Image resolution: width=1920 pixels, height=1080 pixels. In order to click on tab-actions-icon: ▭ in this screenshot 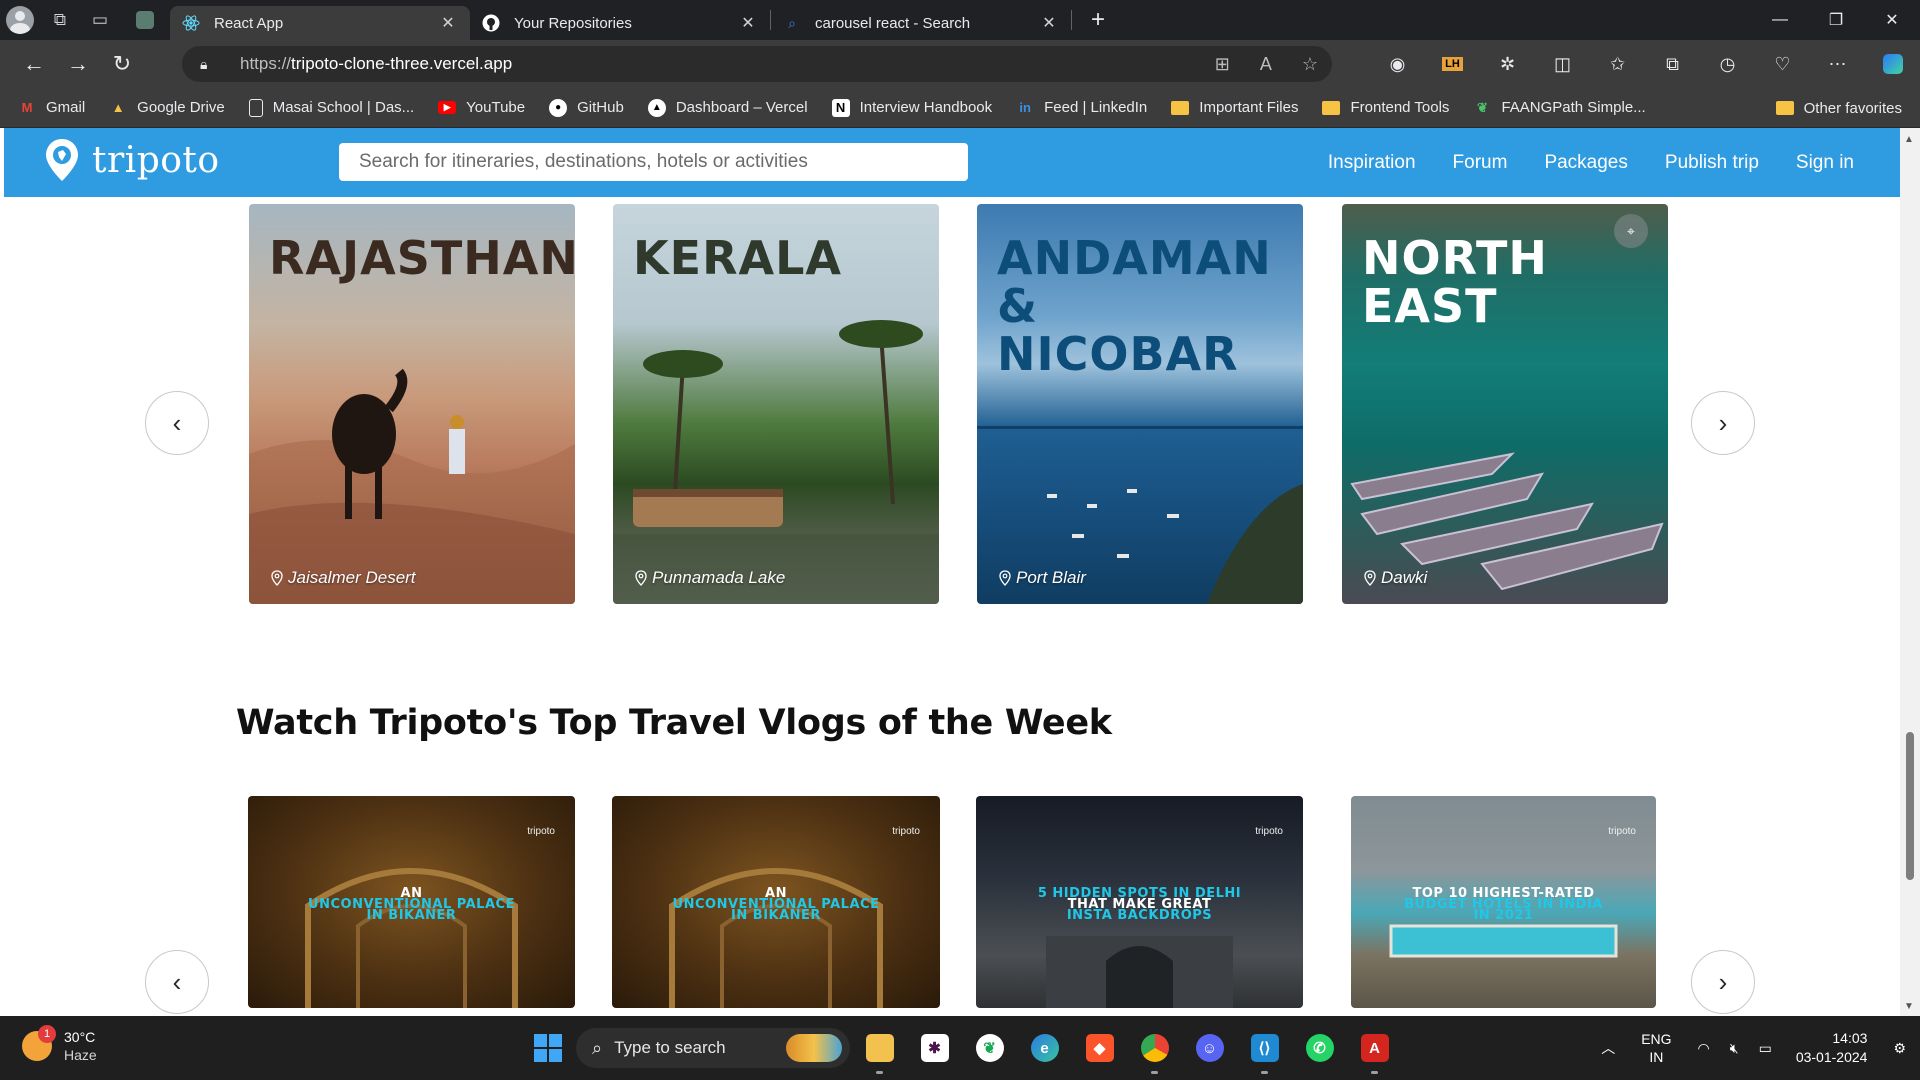, I will do `click(100, 20)`.